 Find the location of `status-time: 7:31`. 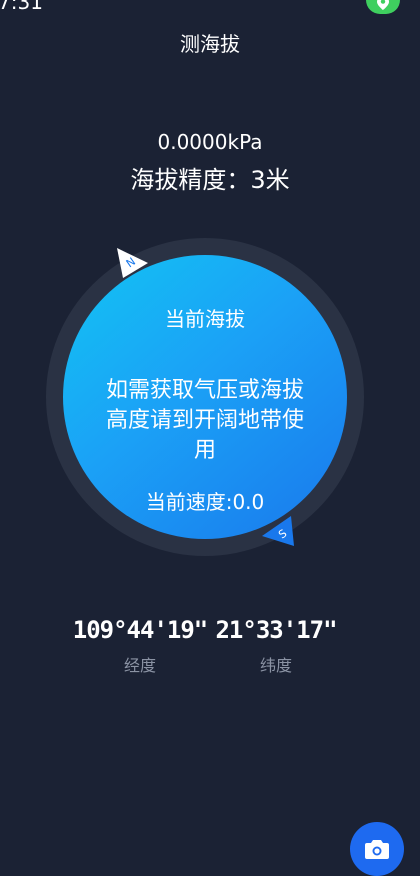

status-time: 7:31 is located at coordinates (21, 7).